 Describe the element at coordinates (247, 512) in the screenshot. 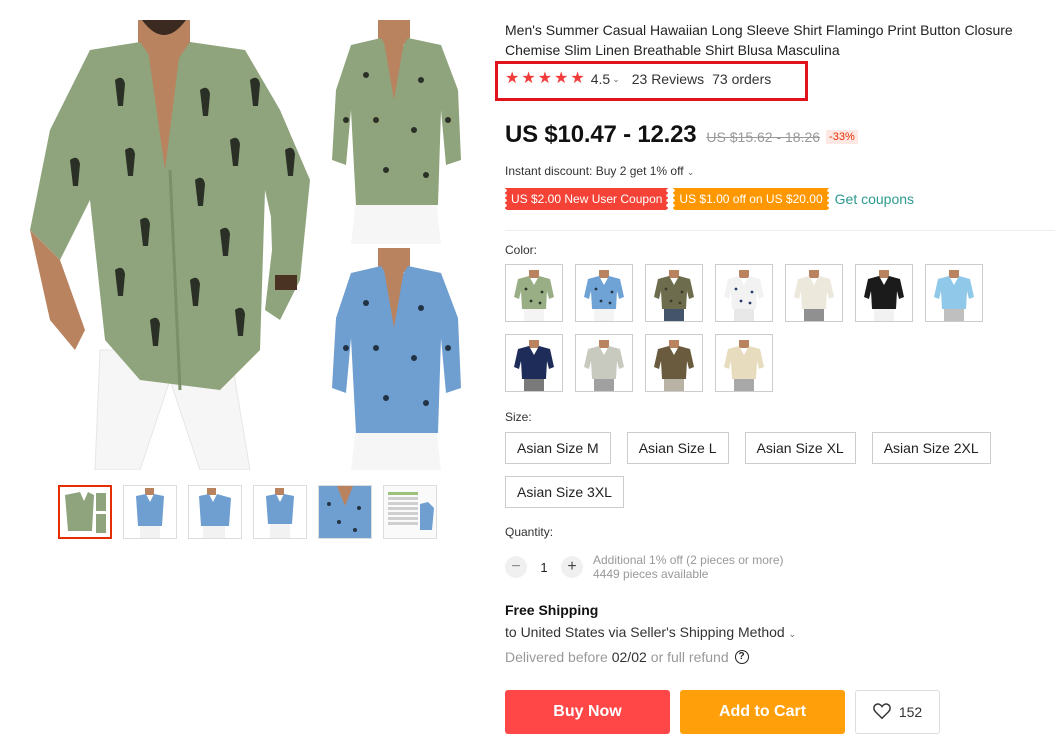

I see `thumbnail-strip` at that location.